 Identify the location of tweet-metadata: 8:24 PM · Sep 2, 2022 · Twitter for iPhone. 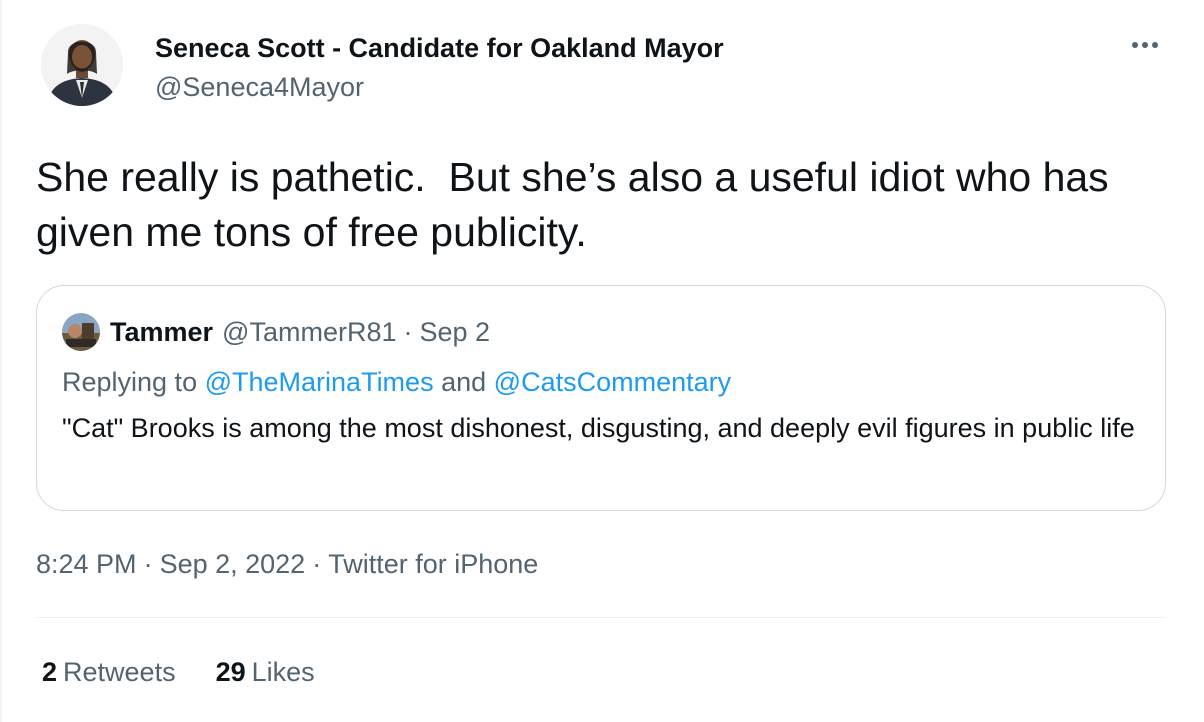
(287, 564).